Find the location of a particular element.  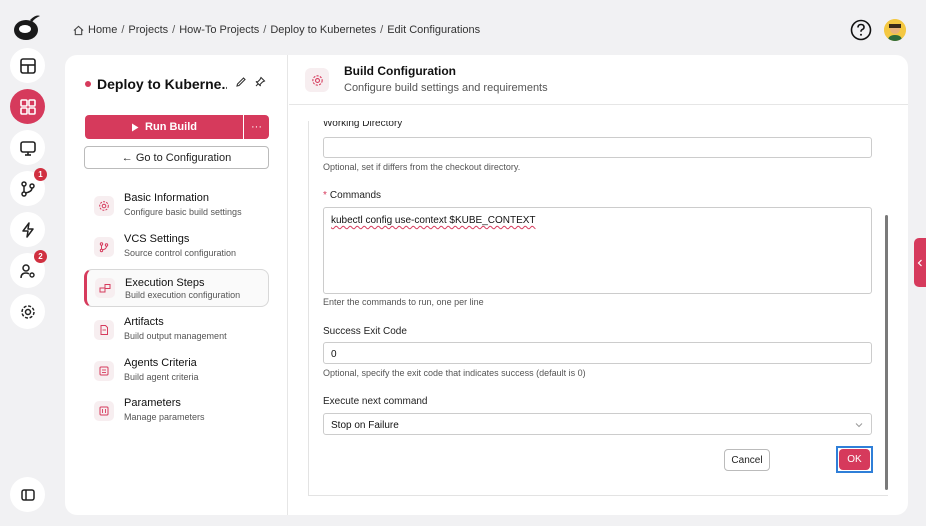

rail-layout-button is located at coordinates (27, 65).